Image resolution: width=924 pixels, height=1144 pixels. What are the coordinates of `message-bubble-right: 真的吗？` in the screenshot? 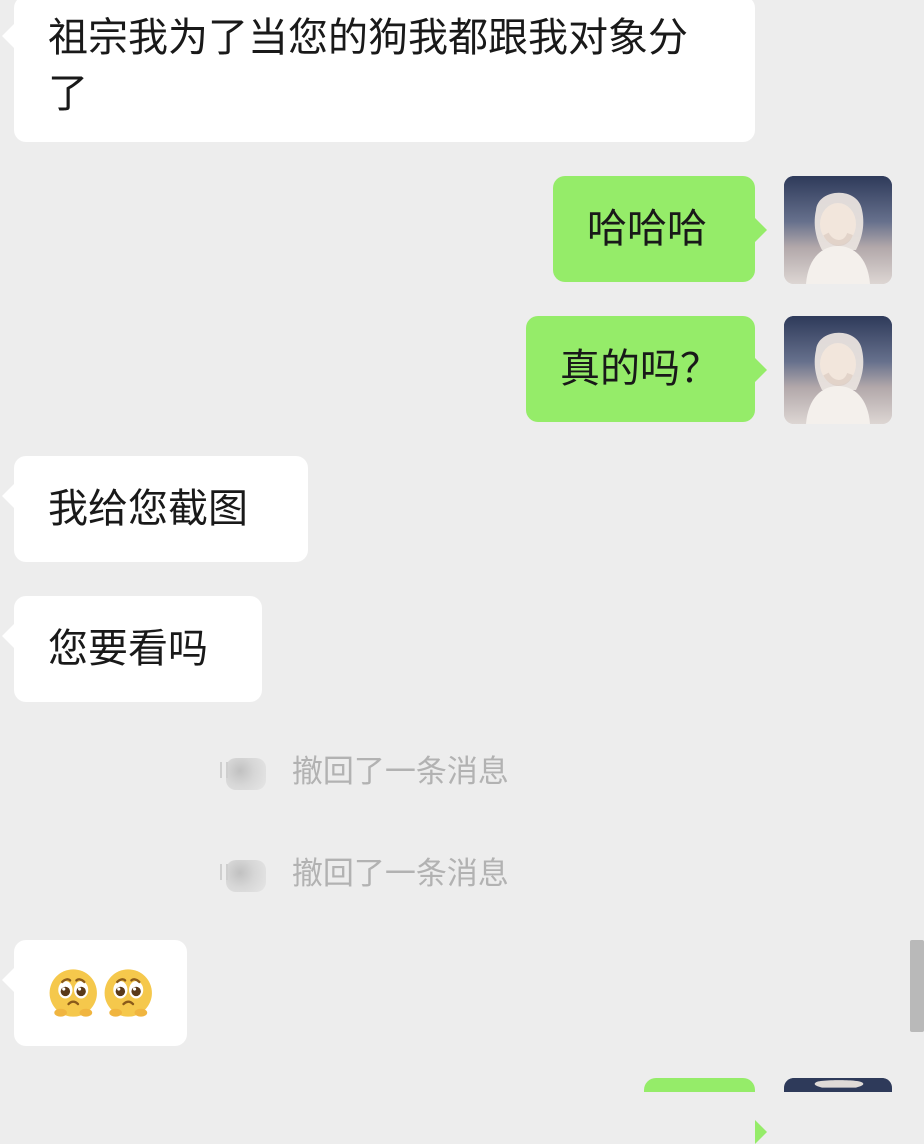 It's located at (646, 369).